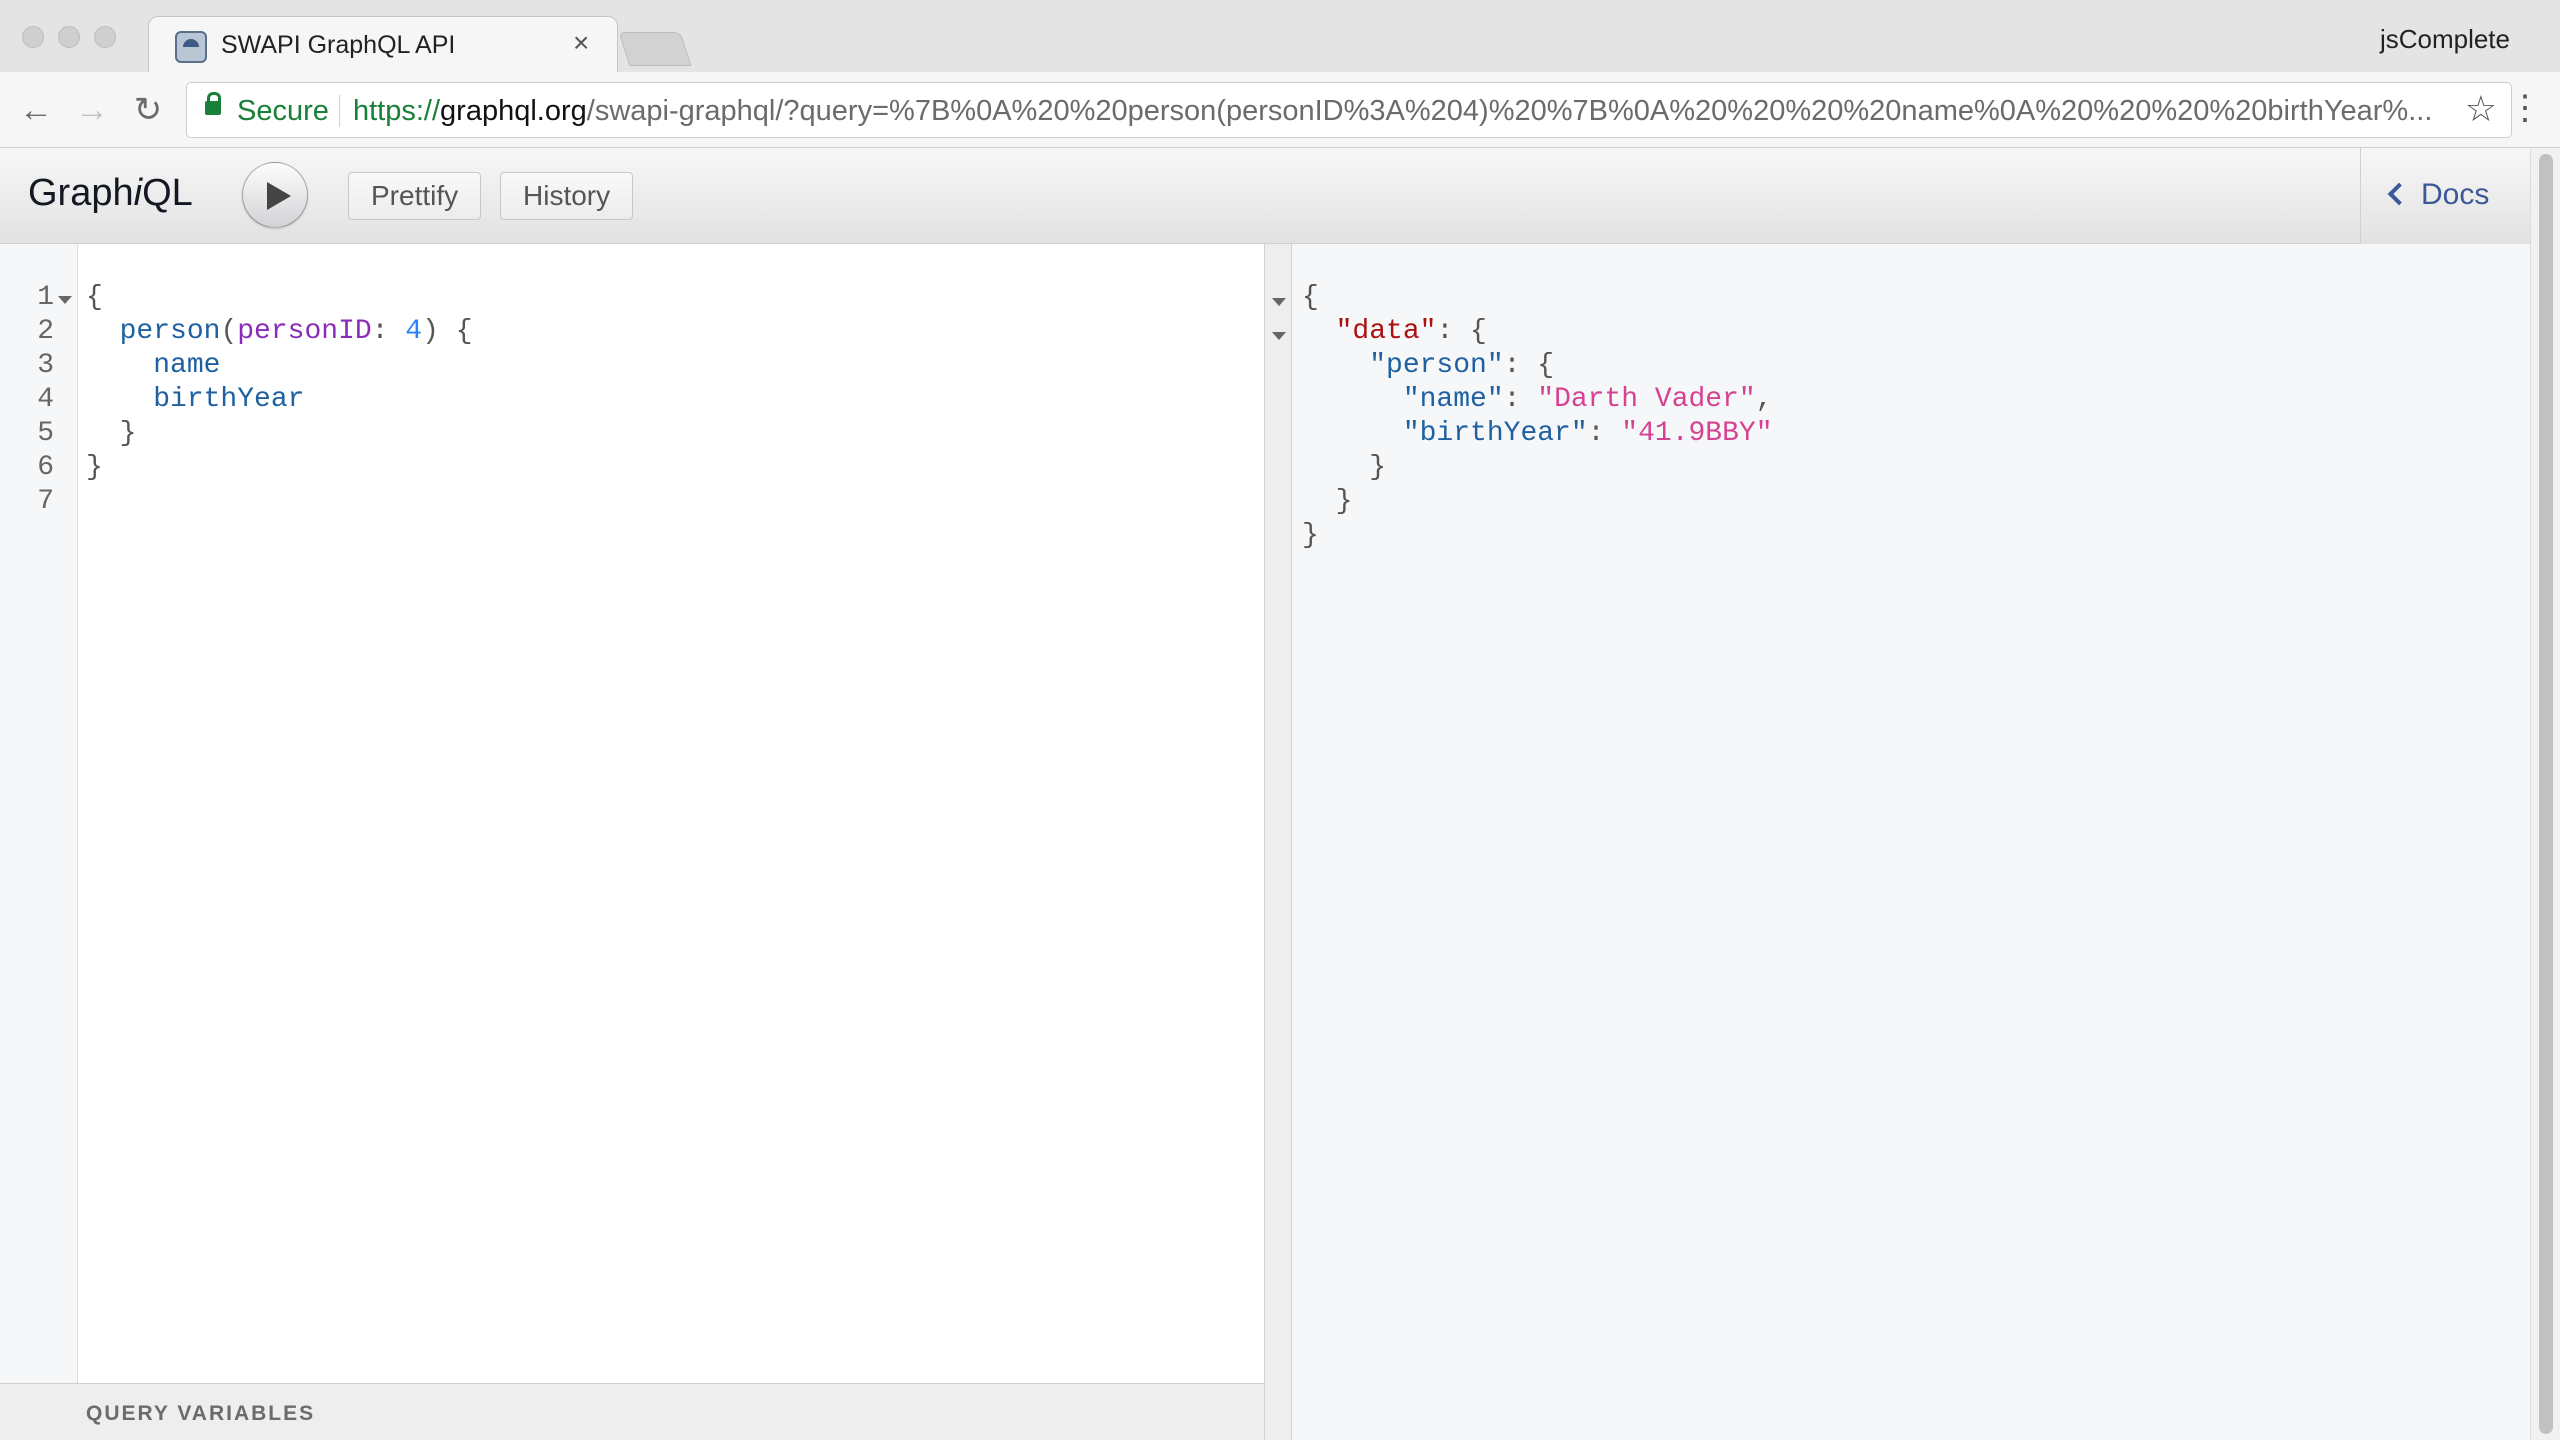 The height and width of the screenshot is (1440, 2560). I want to click on result-line: "person": {, so click(1428, 365).